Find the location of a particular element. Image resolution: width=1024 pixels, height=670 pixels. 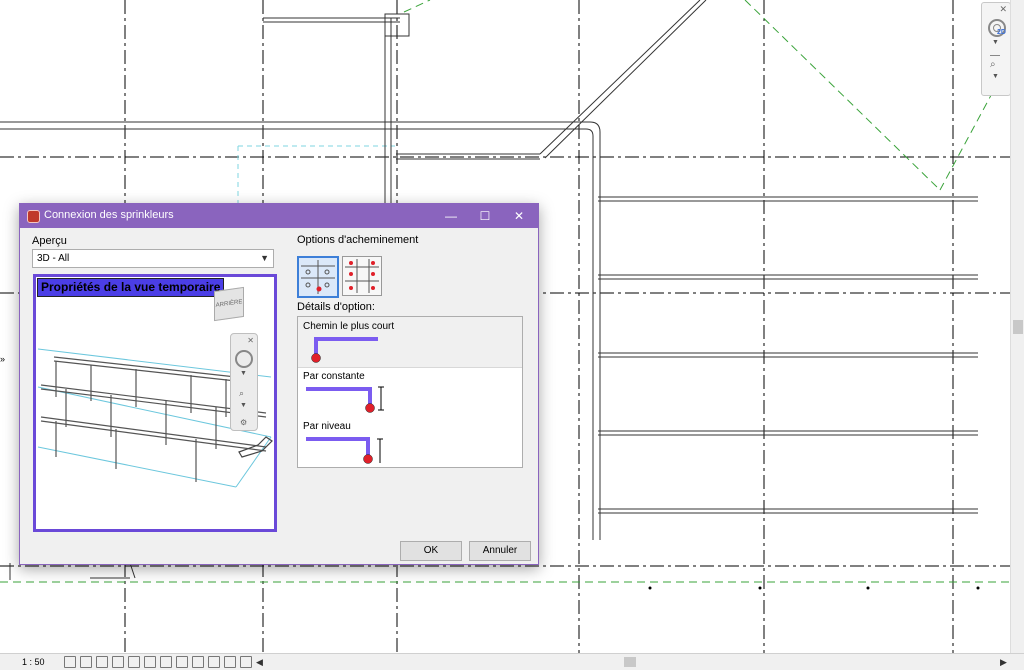

divider is located at coordinates (995, 55).